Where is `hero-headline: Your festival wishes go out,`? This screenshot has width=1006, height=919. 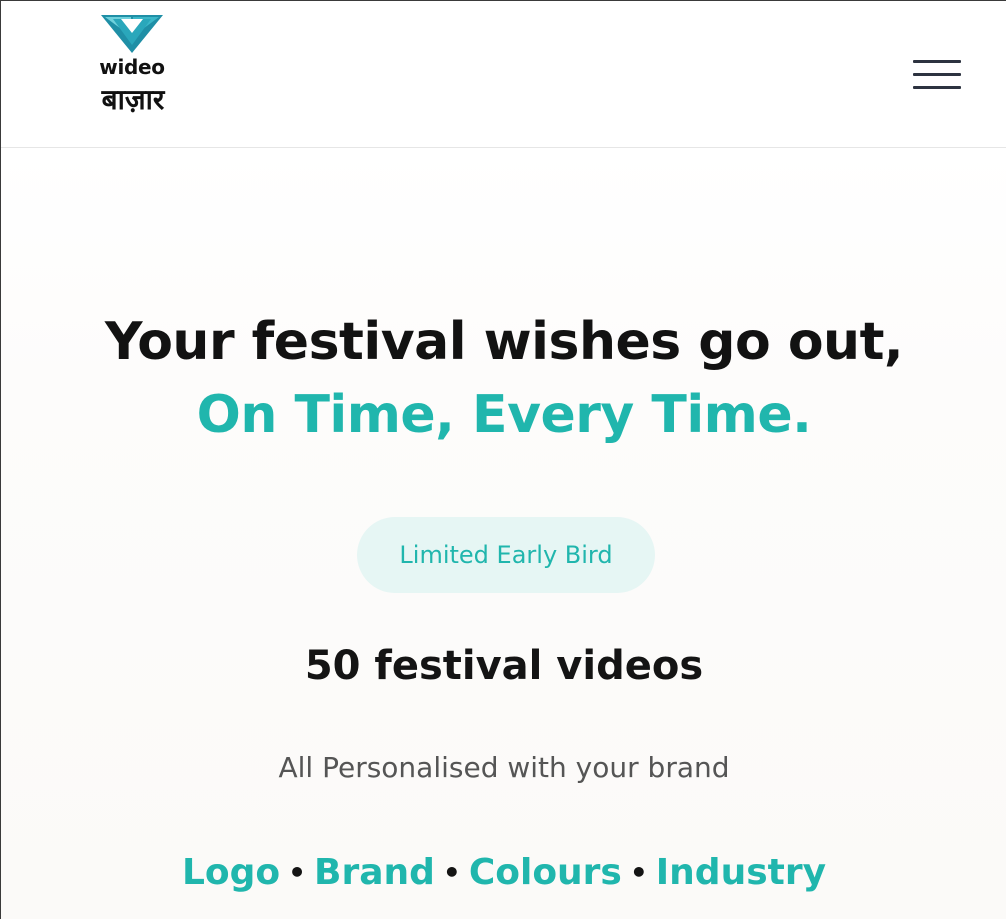
hero-headline: Your festival wishes go out, is located at coordinates (504, 342).